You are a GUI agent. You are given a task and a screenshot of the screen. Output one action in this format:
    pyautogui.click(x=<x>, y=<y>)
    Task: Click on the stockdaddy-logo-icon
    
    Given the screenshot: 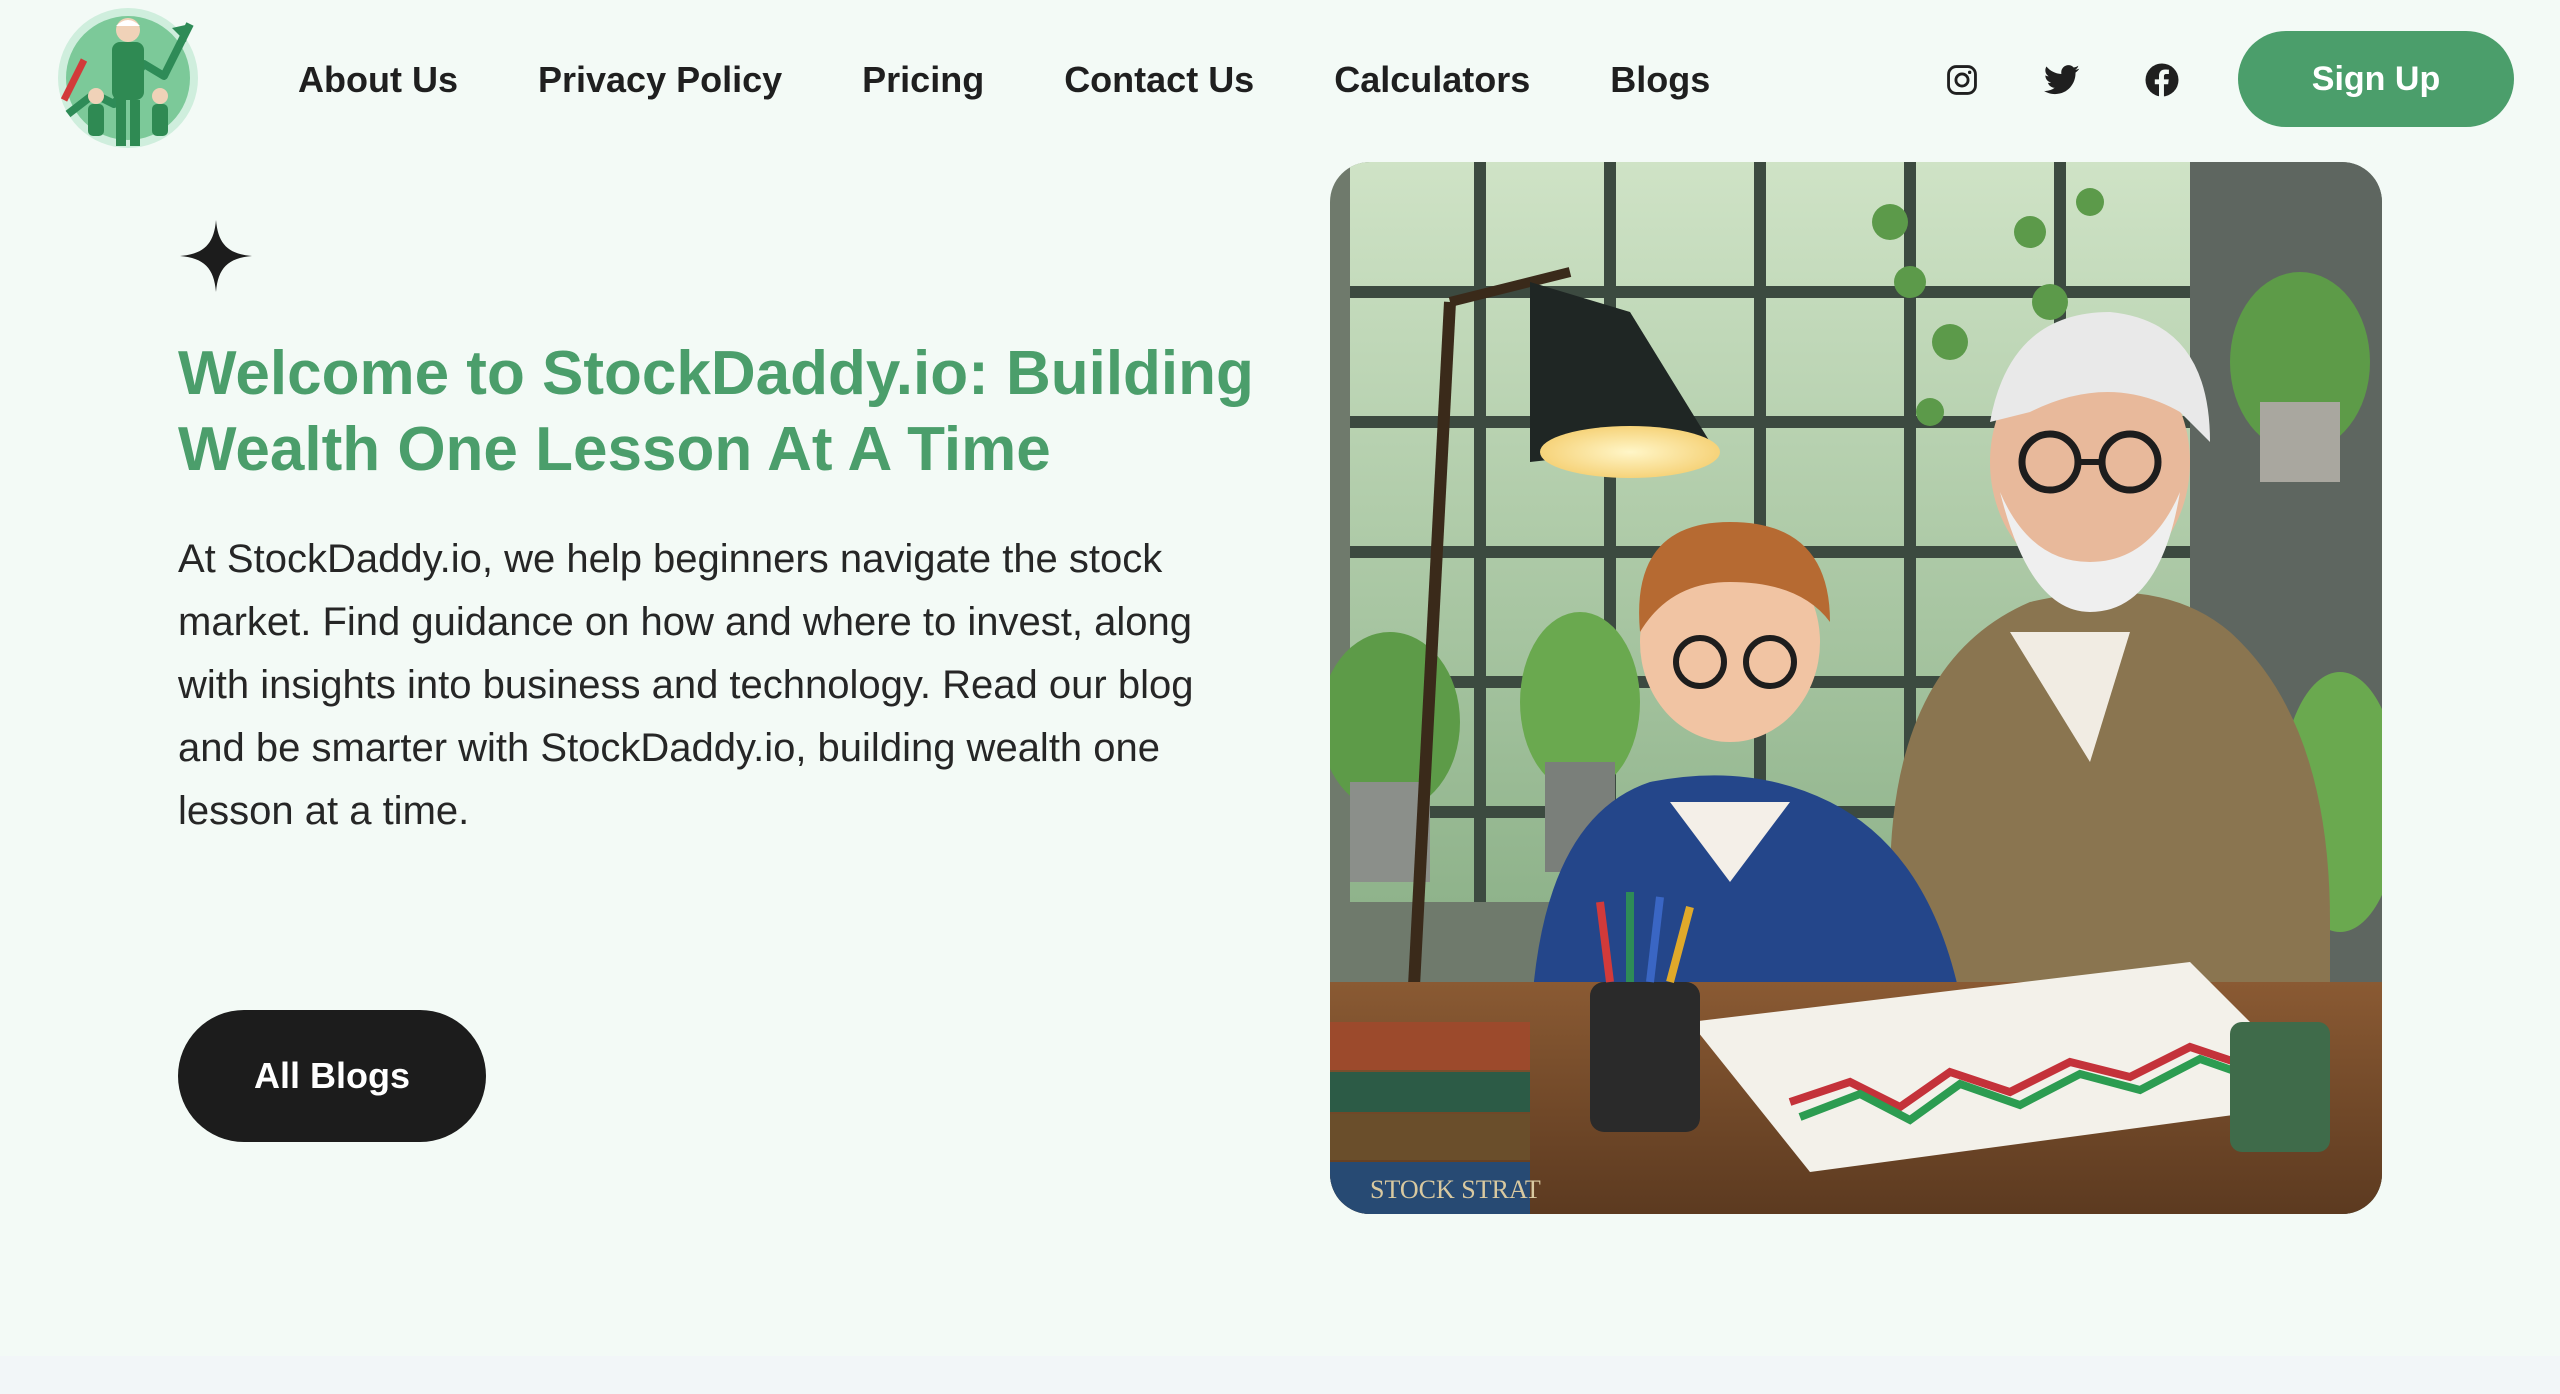 What is the action you would take?
    pyautogui.click(x=128, y=78)
    